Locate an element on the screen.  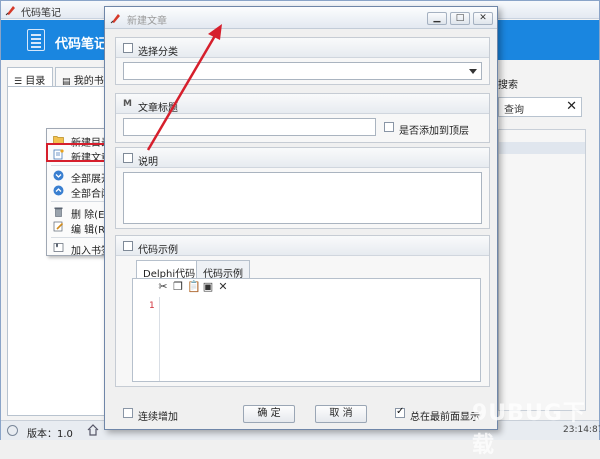
title-group-header: M 文章标题 is located at coordinates (302, 104).